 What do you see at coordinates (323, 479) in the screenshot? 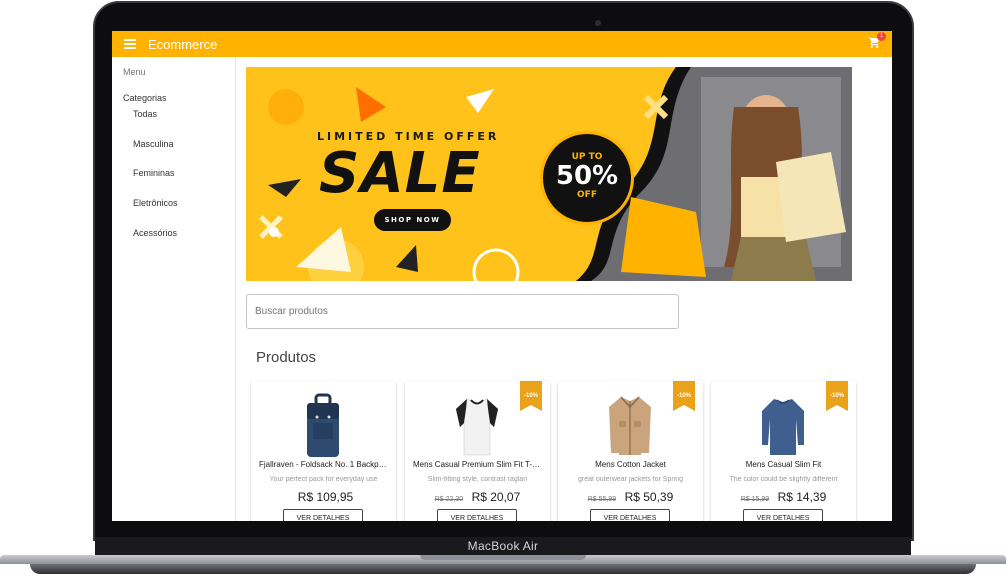
I see `product-description: Your perfect pack for everyday use` at bounding box center [323, 479].